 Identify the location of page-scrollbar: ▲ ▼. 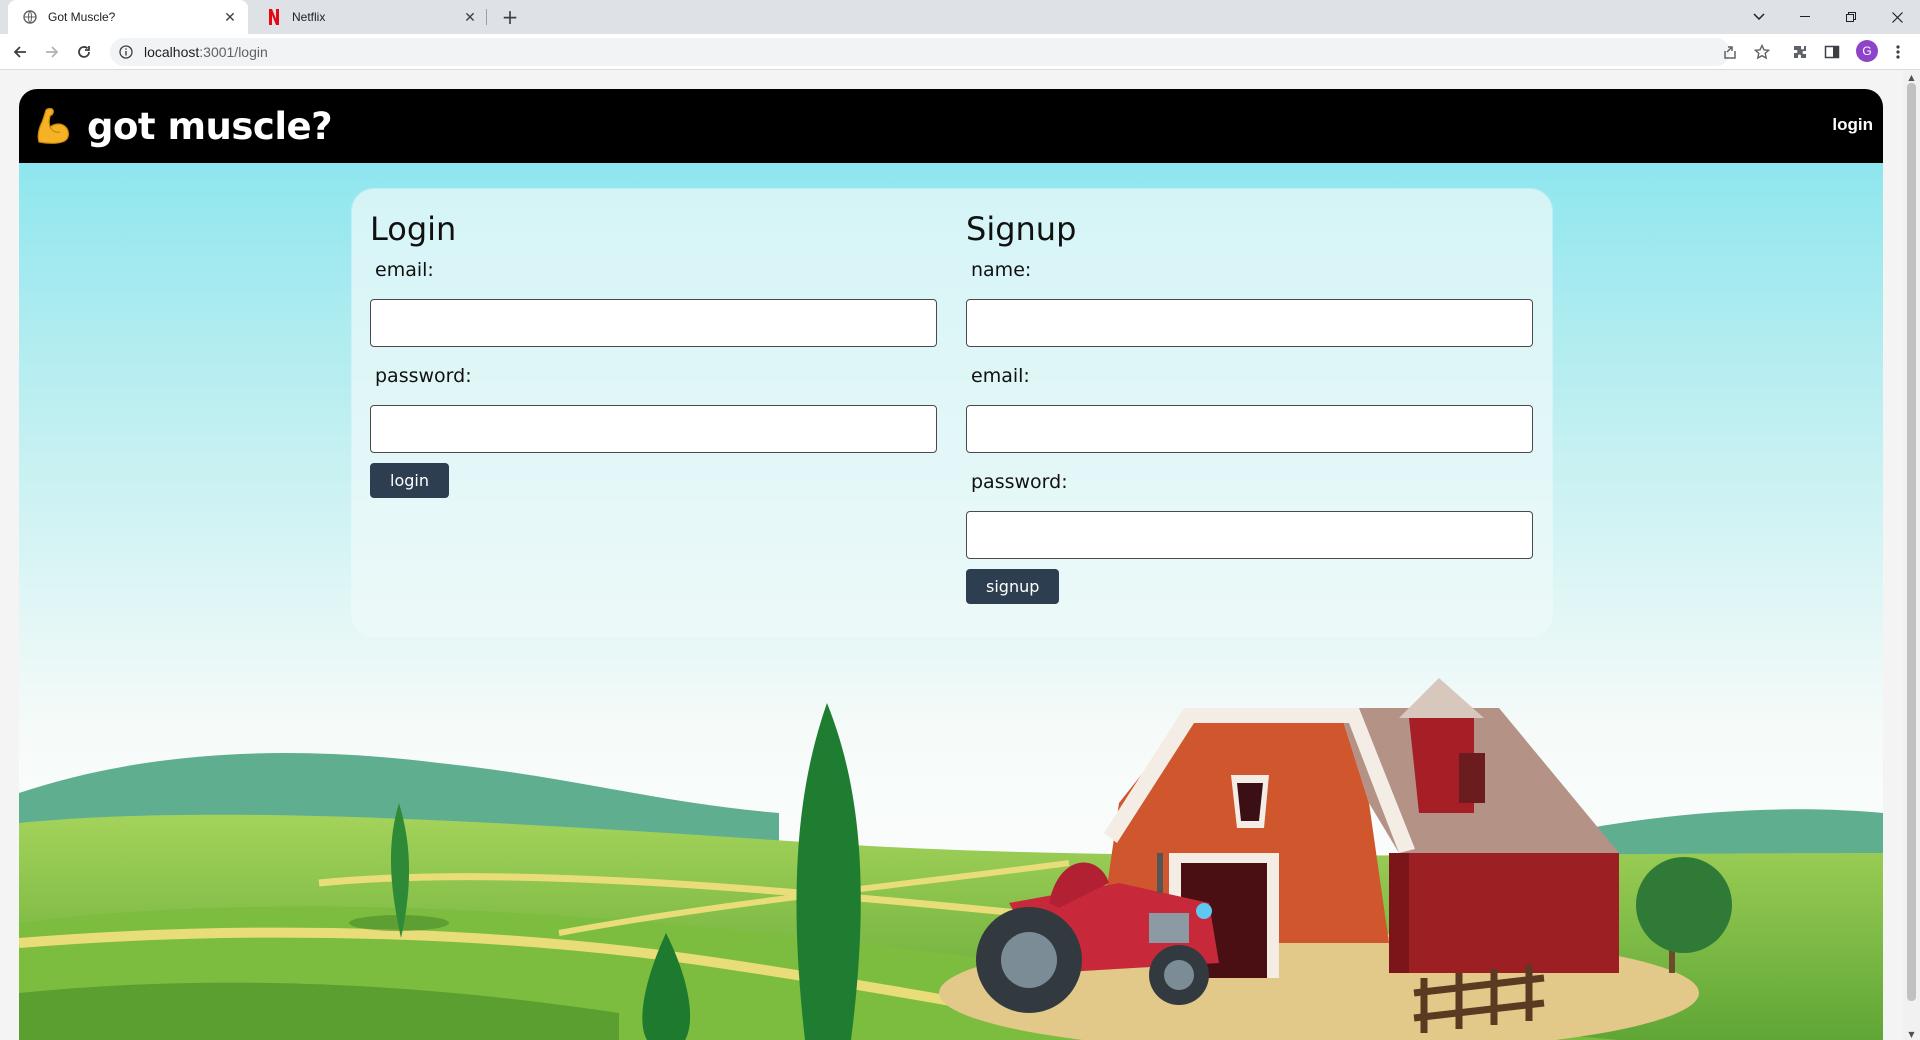
(1911, 555).